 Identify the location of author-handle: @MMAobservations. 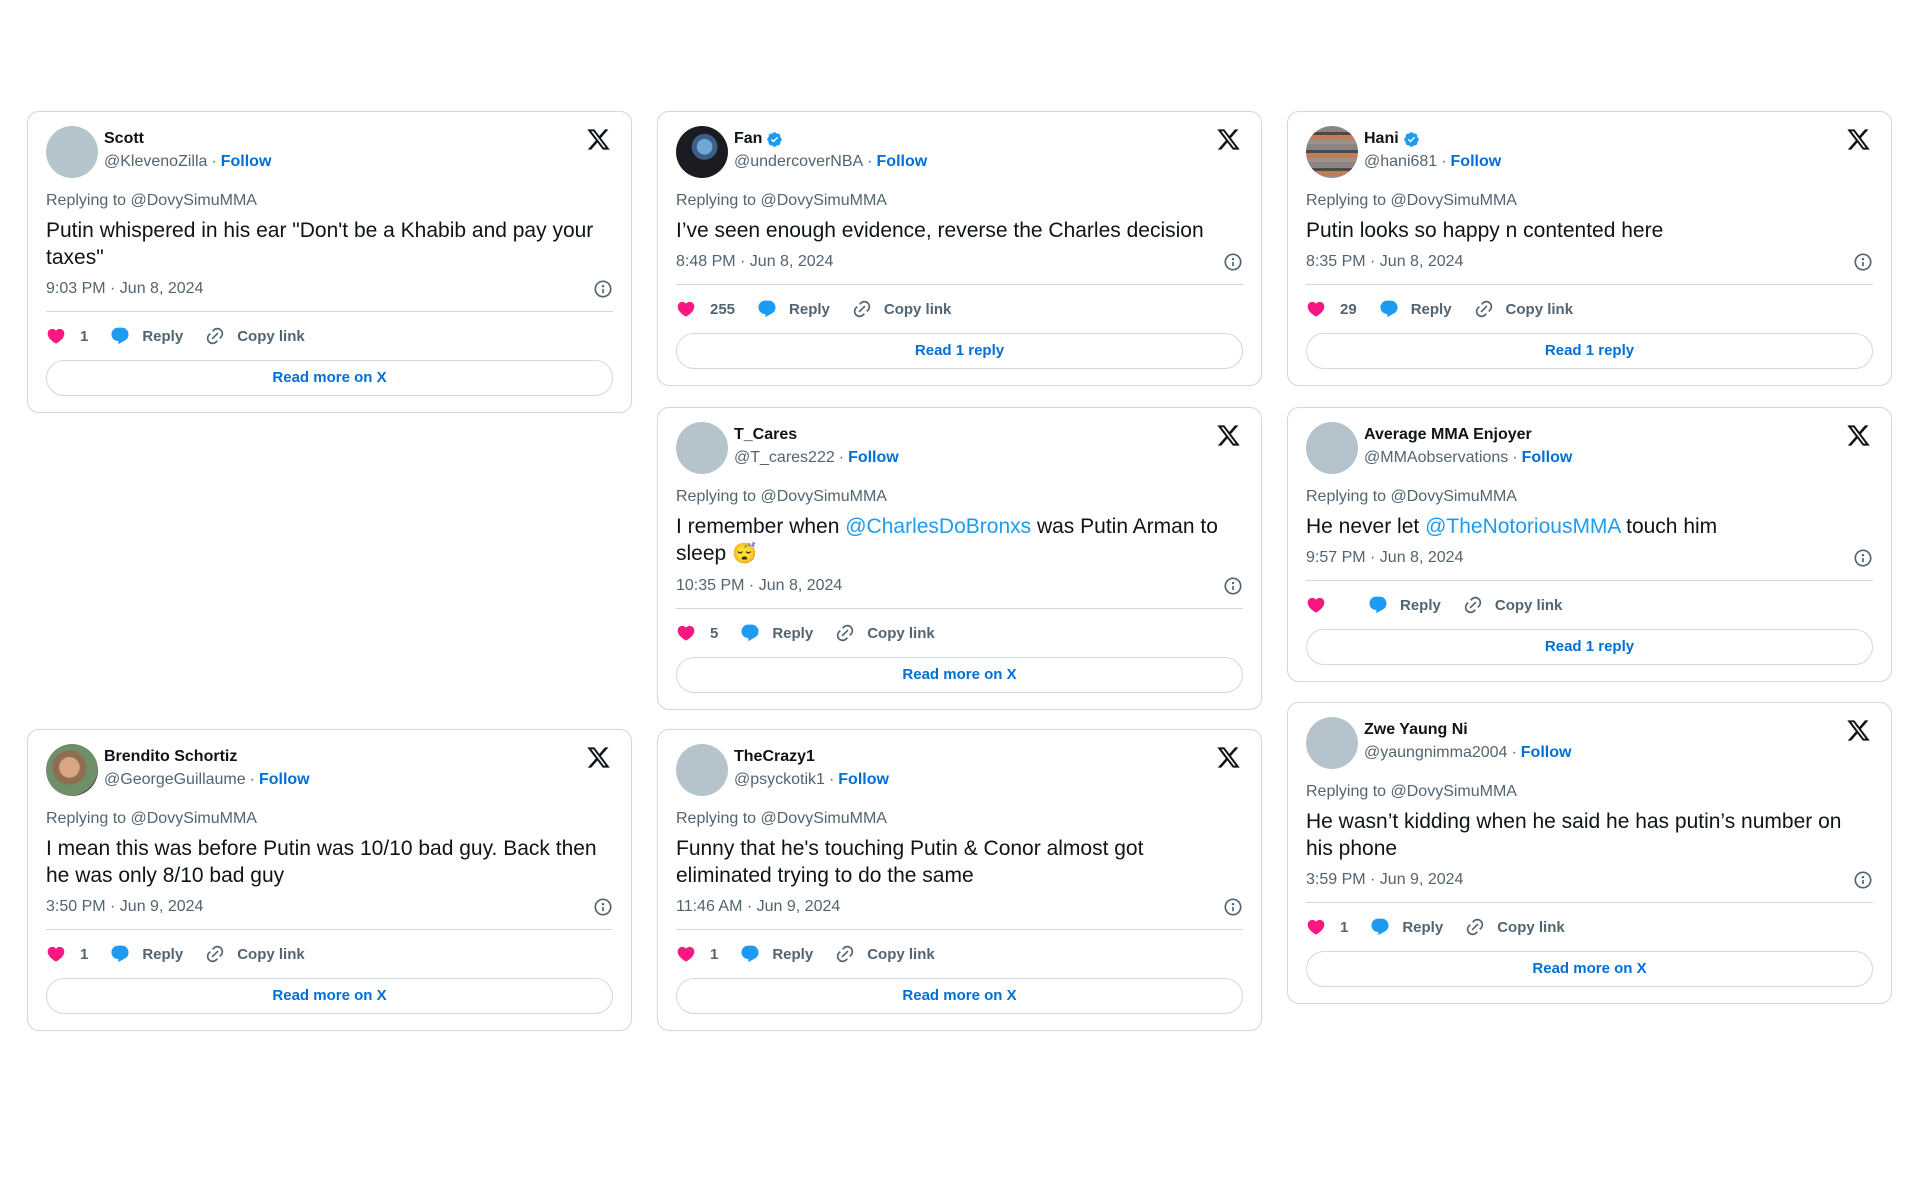
(1436, 457).